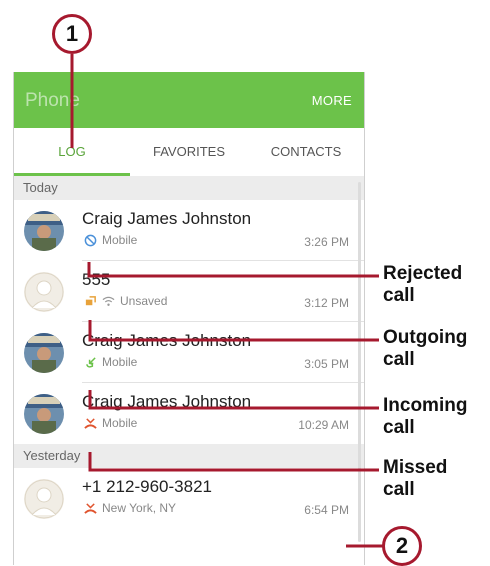 The width and height of the screenshot is (490, 566). I want to click on contact-name: +1 212-960-3821, so click(147, 486).